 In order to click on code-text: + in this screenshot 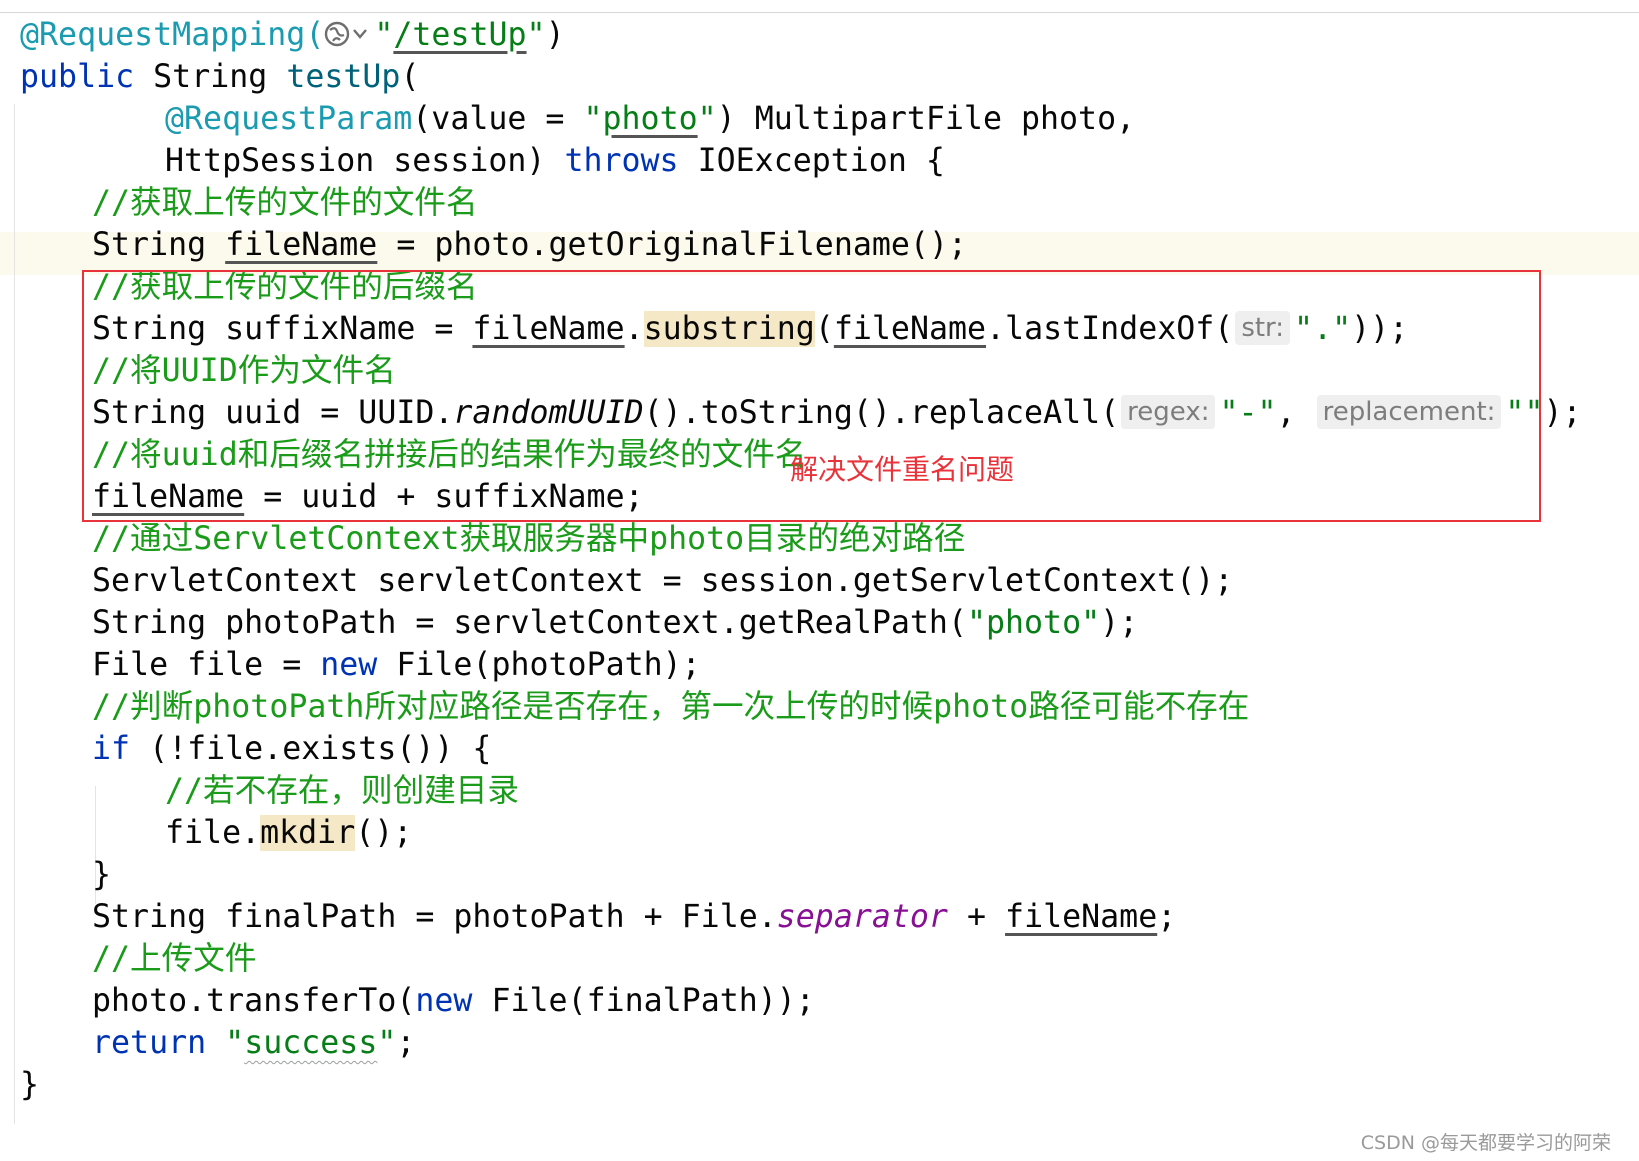, I will do `click(976, 917)`.